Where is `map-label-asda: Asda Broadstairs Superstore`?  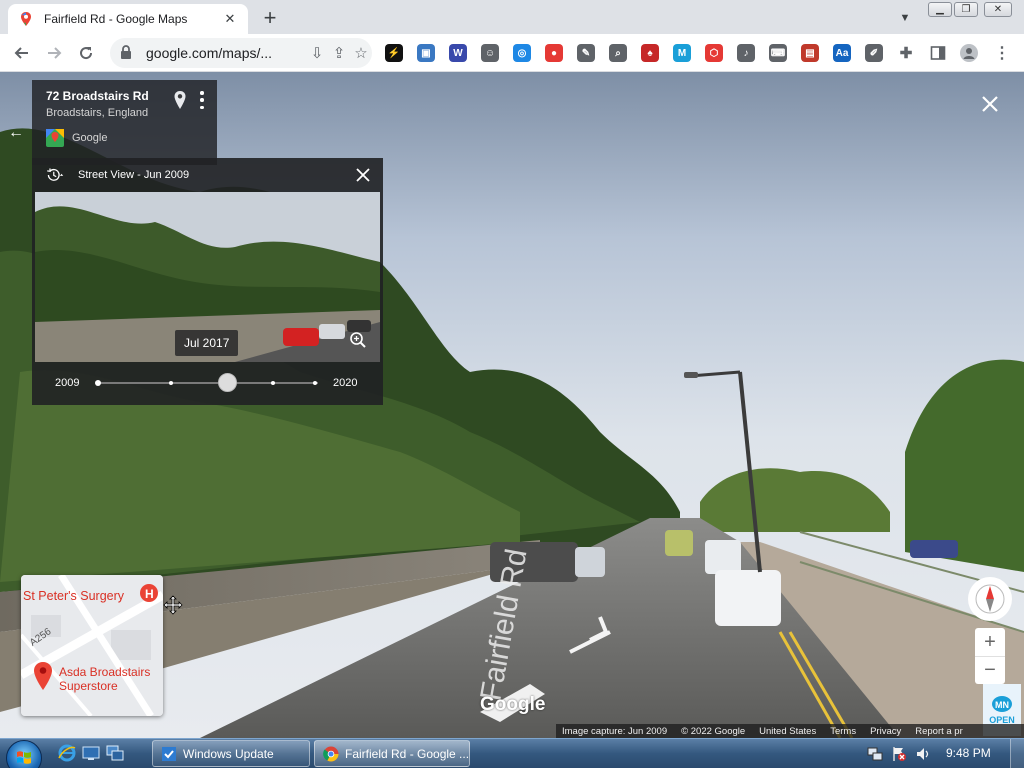
map-label-asda: Asda Broadstairs Superstore is located at coordinates (104, 679).